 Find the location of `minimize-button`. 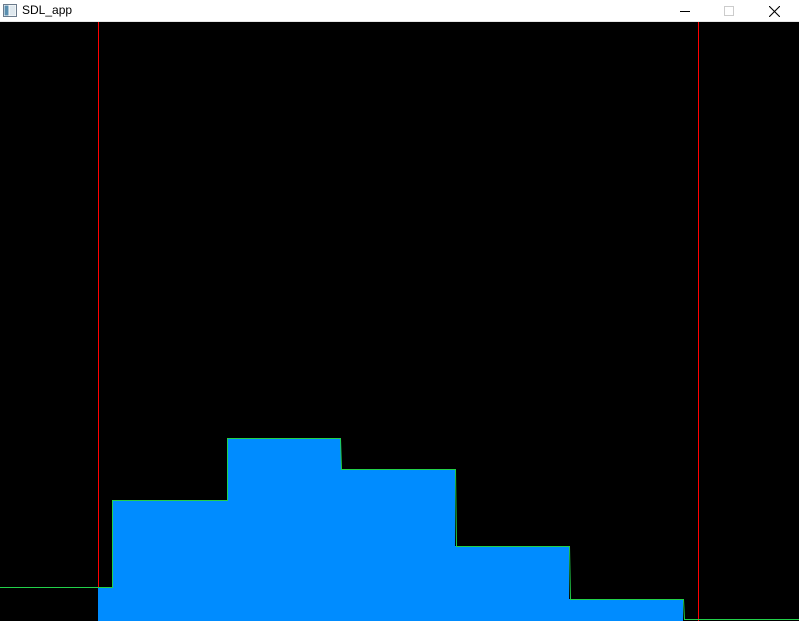

minimize-button is located at coordinates (685, 11).